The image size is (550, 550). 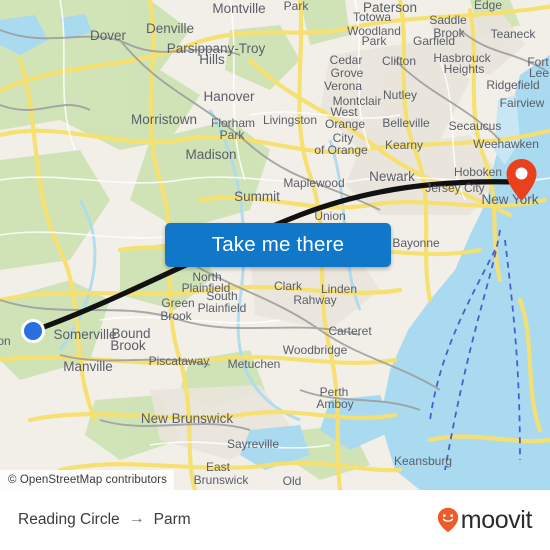 What do you see at coordinates (5, 341) in the screenshot?
I see `map-label: on` at bounding box center [5, 341].